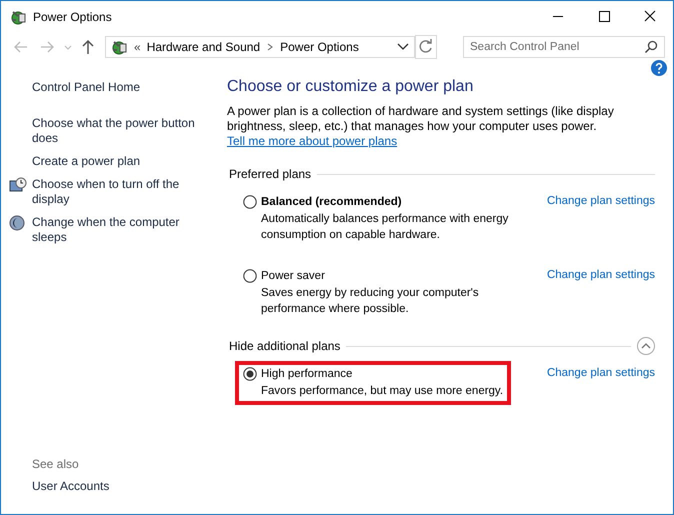  Describe the element at coordinates (284, 346) in the screenshot. I see `group-label: Hide additional plans` at that location.